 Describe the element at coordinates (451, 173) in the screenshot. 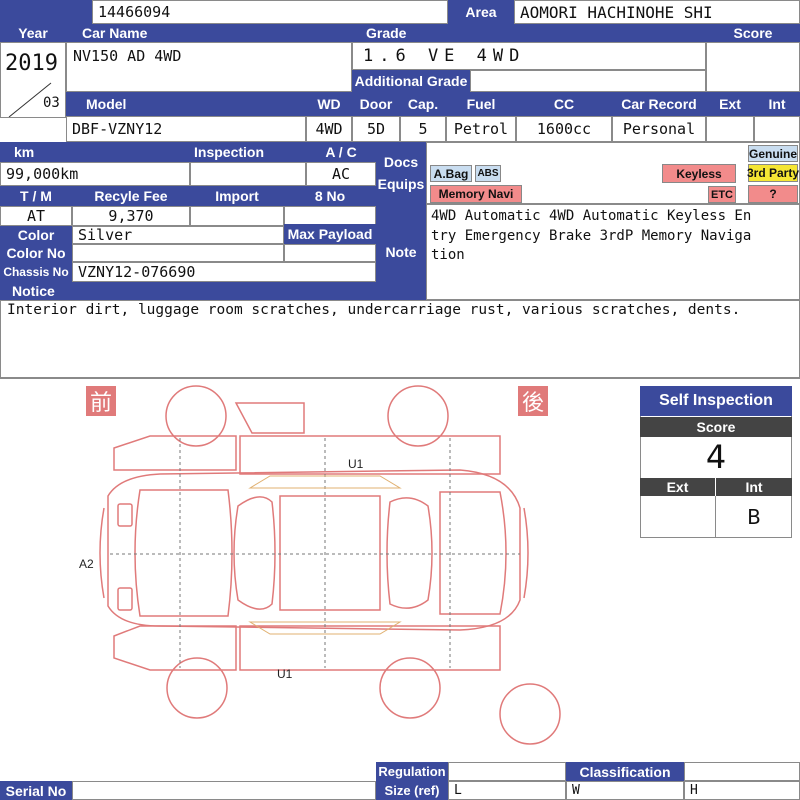

I see `abag-badge: A.Bag` at that location.